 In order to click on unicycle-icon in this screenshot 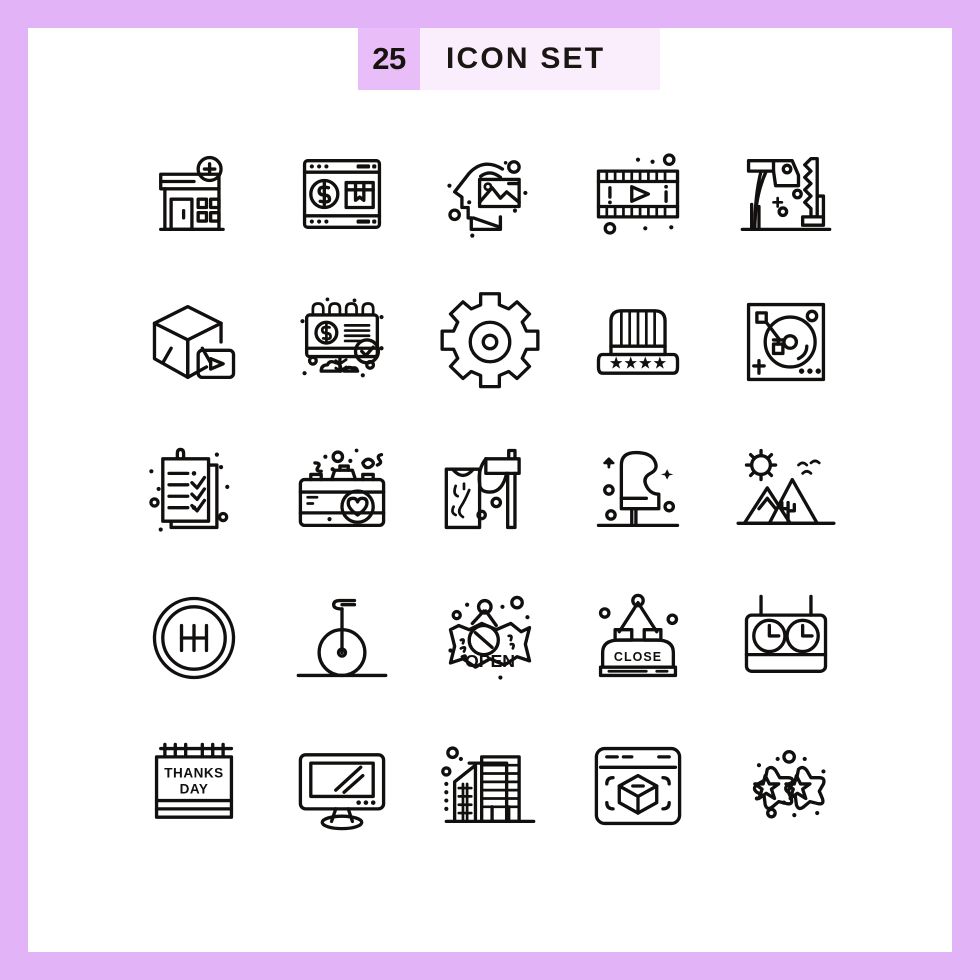, I will do `click(342, 638)`.